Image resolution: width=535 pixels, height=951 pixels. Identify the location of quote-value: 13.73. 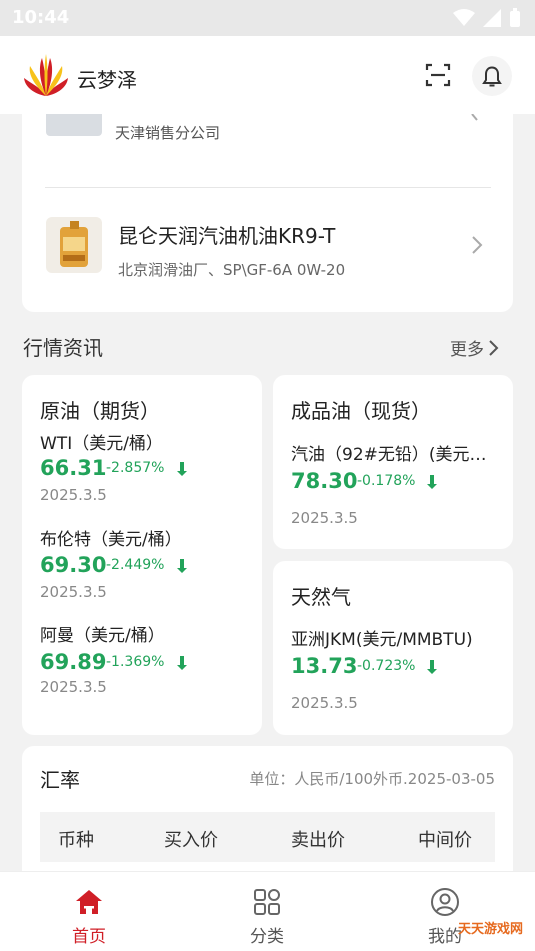
(324, 666).